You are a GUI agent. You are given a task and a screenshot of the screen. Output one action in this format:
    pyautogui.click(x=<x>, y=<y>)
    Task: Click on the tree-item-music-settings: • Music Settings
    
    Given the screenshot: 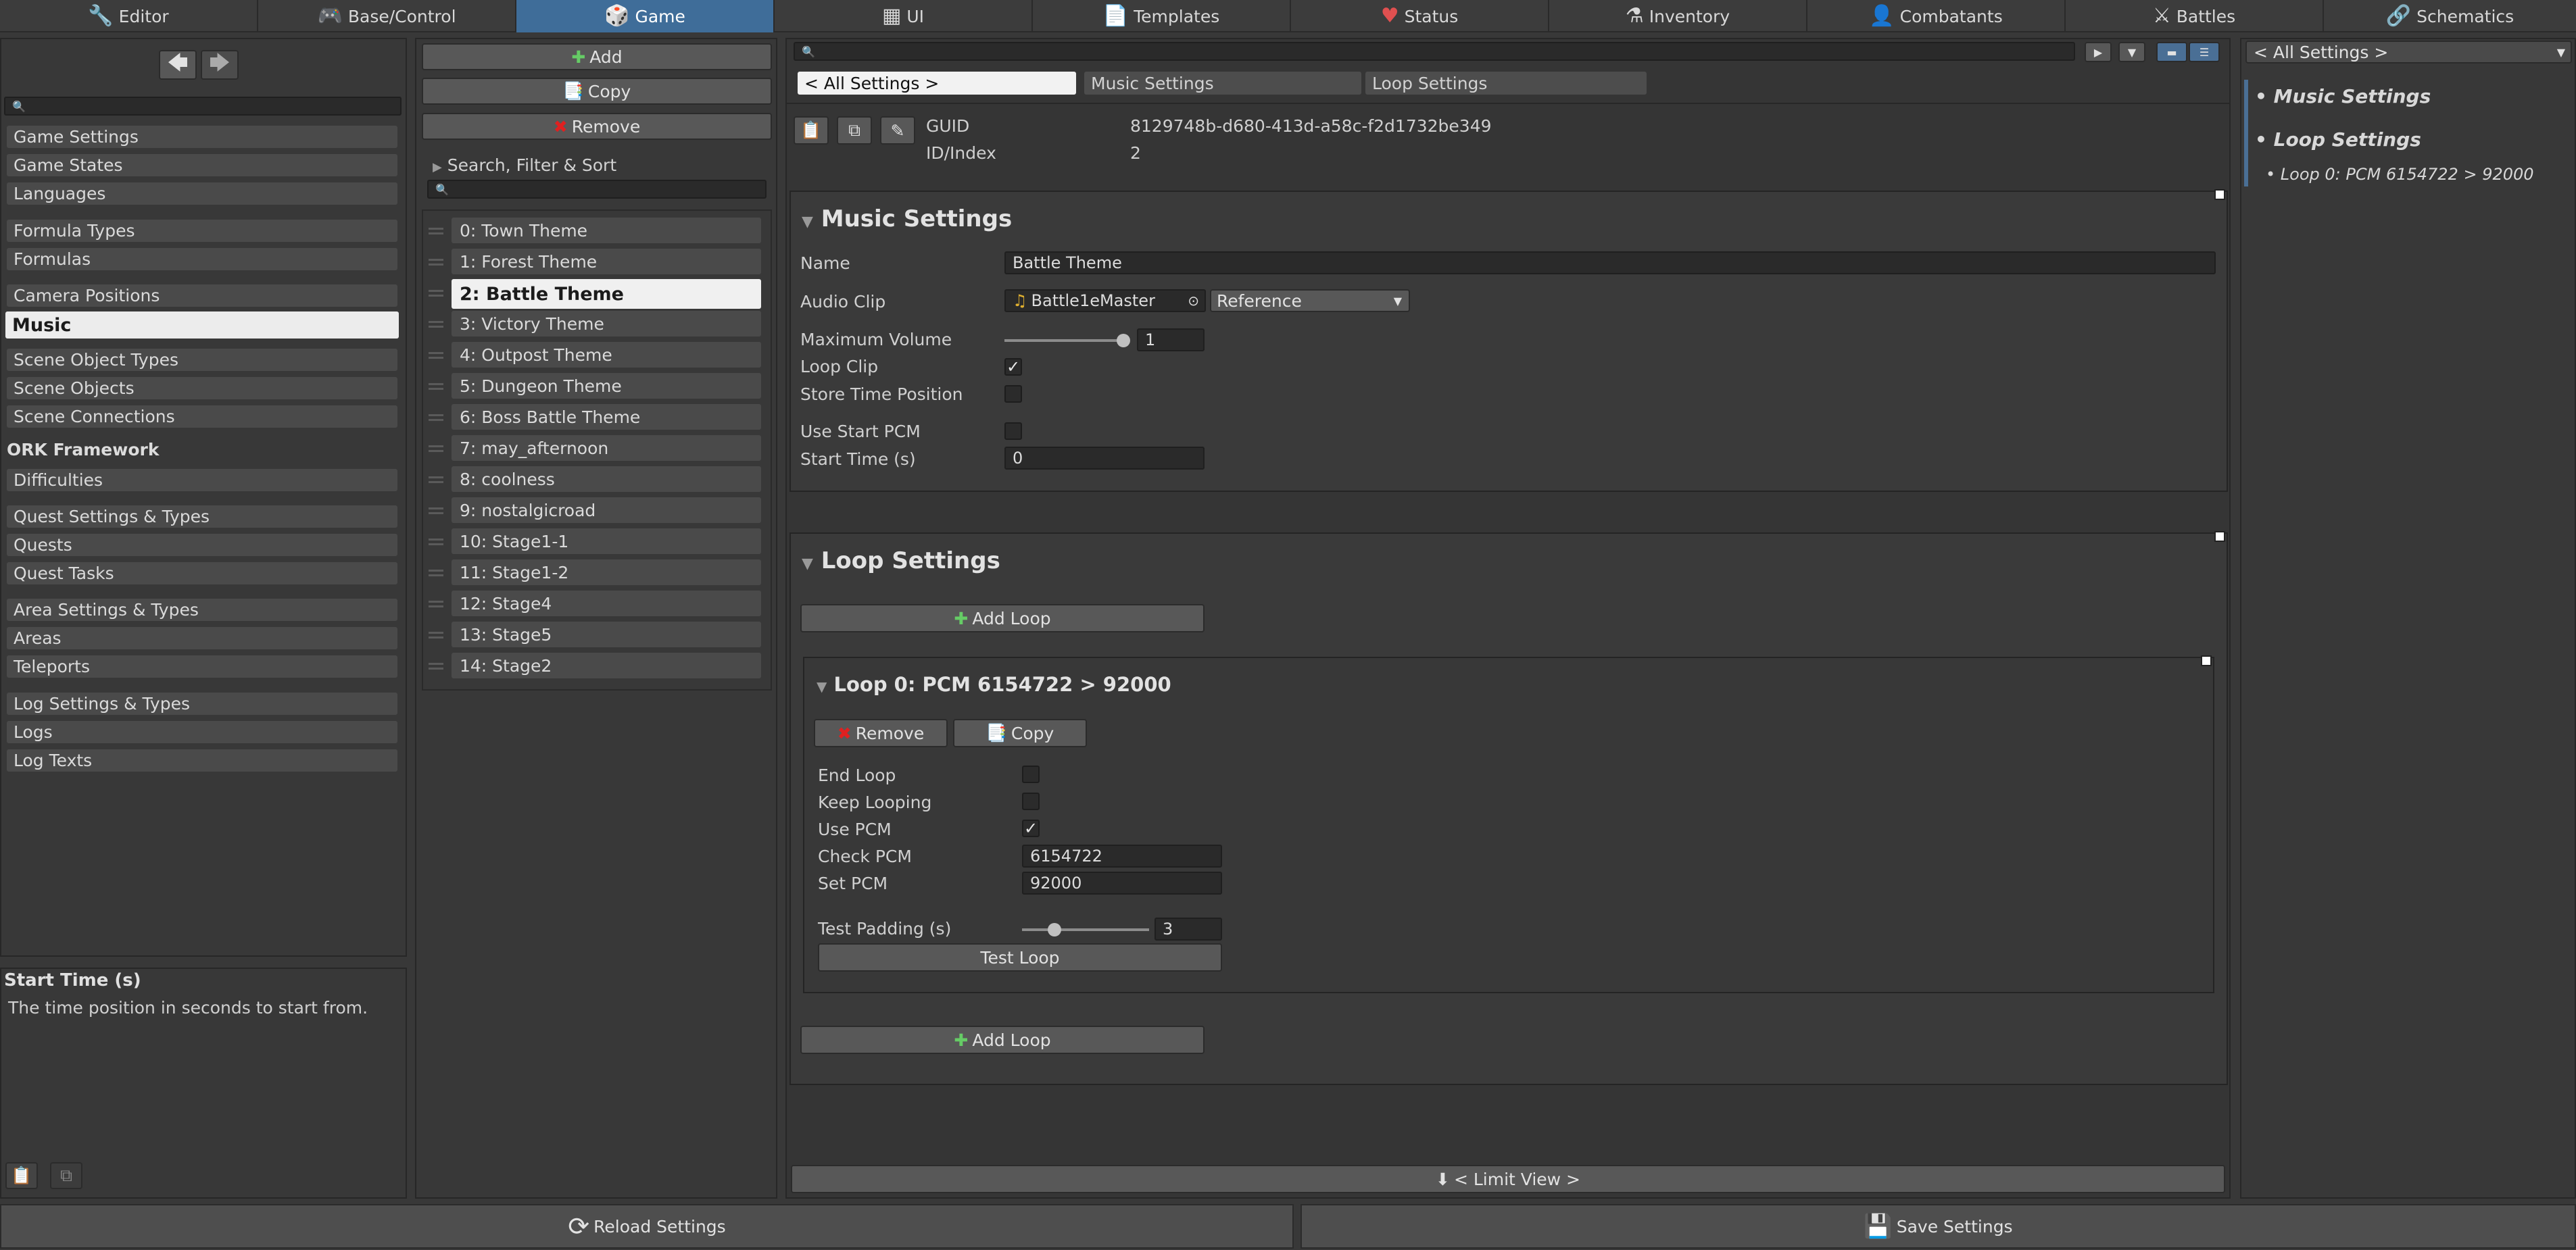 What is the action you would take?
    pyautogui.click(x=2343, y=96)
    